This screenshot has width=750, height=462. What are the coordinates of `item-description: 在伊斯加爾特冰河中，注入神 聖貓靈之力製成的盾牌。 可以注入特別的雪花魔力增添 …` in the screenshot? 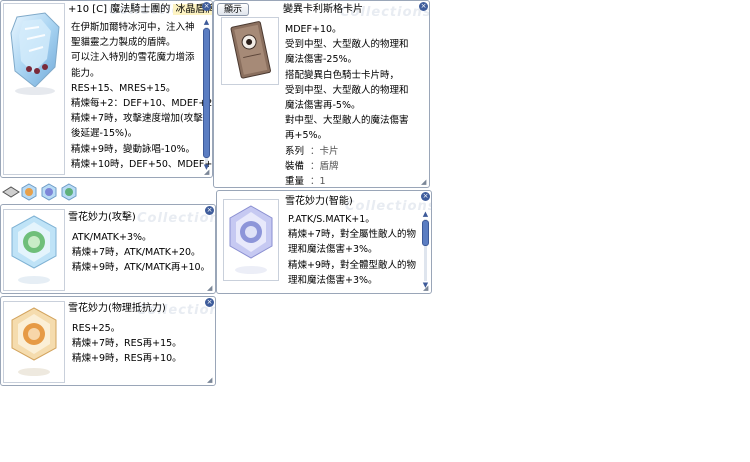 It's located at (142, 96).